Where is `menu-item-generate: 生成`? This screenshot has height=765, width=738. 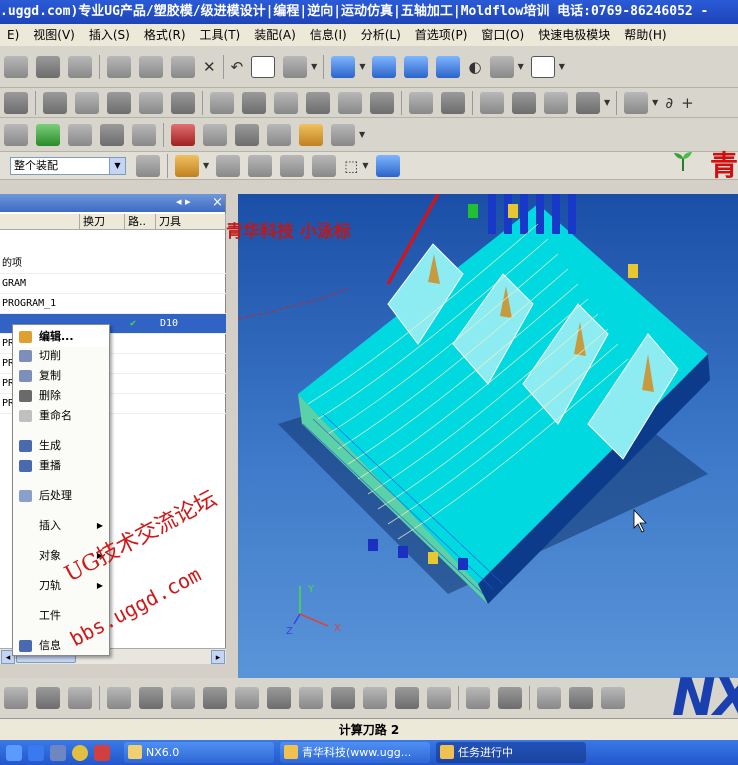
menu-item-generate: 生成 is located at coordinates (61, 446).